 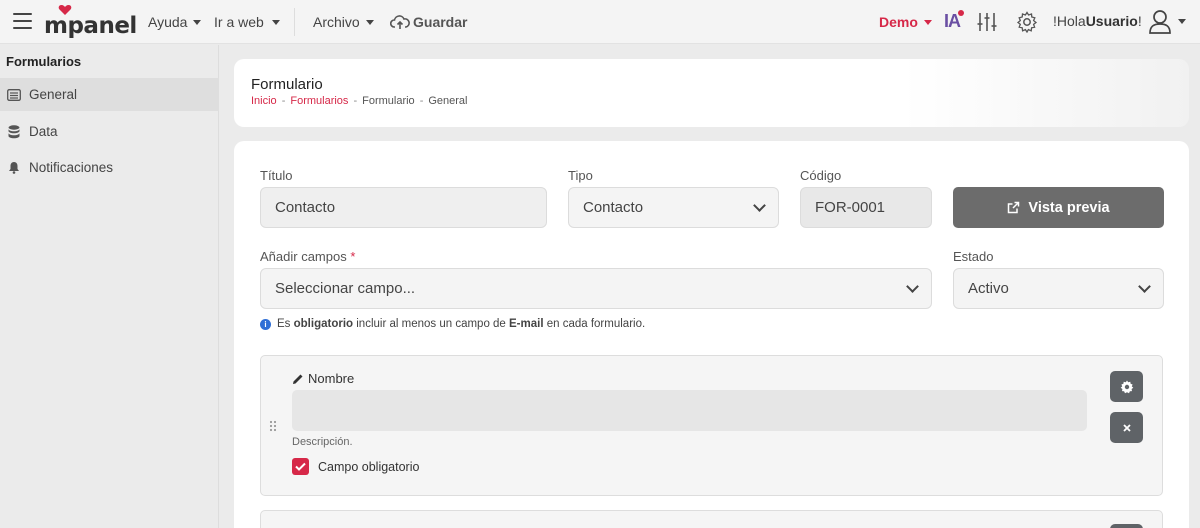 I want to click on menu-ayuda-label: Ayuda, so click(x=168, y=22).